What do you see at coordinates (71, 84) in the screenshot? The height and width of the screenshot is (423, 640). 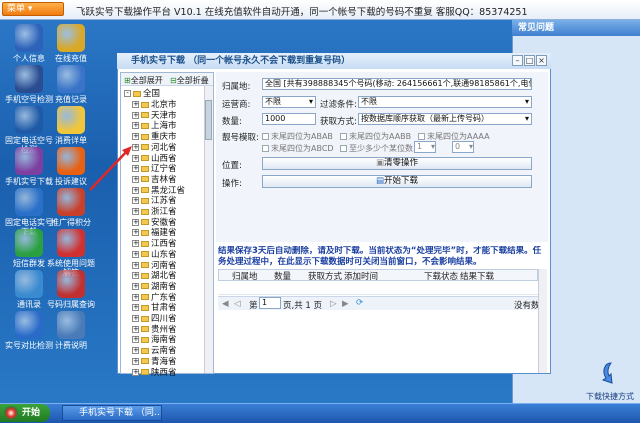 I see `desktop-icon: 充值记录` at bounding box center [71, 84].